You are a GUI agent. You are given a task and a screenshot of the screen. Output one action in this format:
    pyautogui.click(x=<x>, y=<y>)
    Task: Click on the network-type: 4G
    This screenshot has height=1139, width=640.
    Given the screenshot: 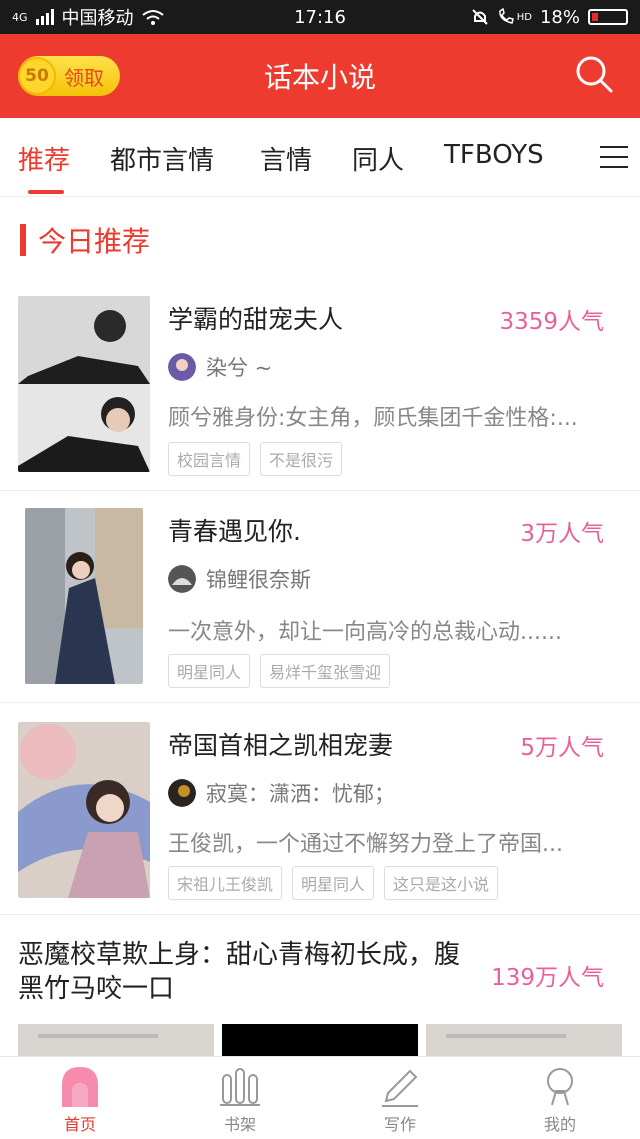 What is the action you would take?
    pyautogui.click(x=20, y=17)
    